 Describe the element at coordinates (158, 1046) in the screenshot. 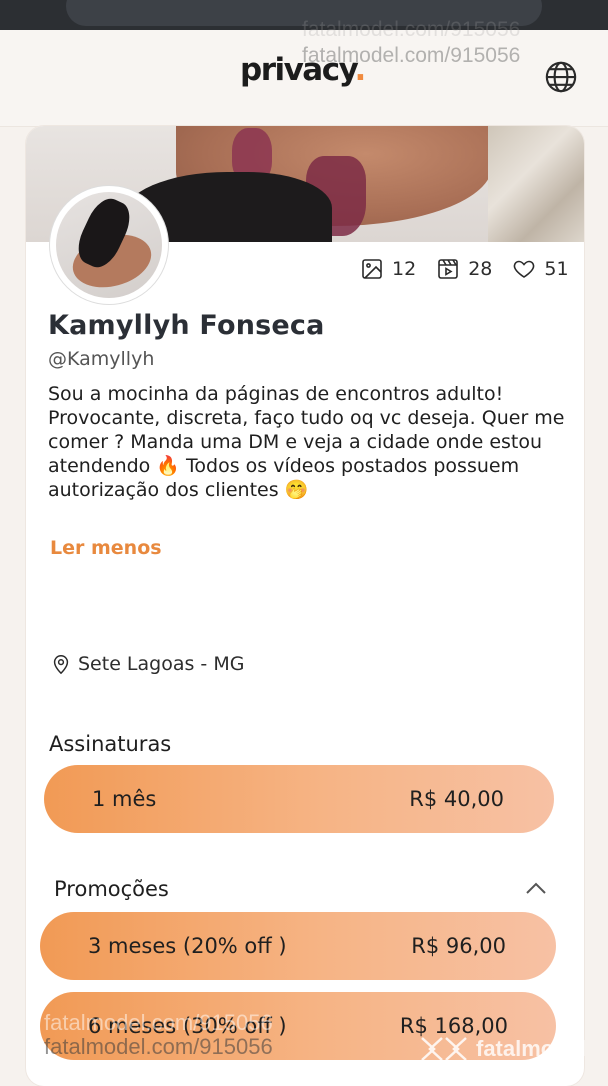

I see `watermark-text-bottom: fatalmodel.com/915056` at that location.